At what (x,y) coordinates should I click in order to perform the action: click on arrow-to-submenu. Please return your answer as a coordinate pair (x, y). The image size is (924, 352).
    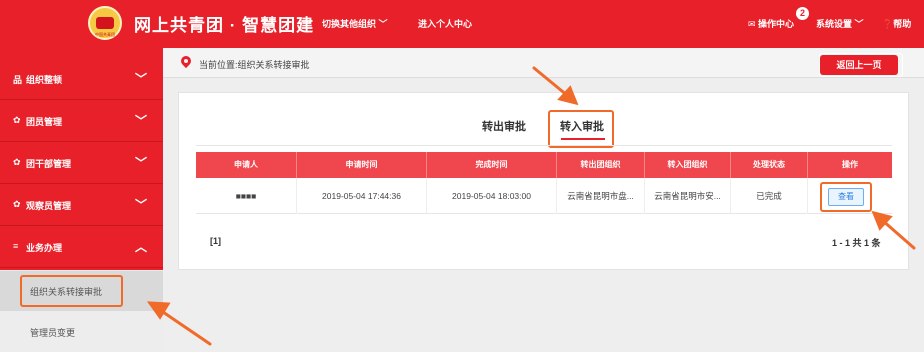
    Looking at the image, I should click on (185, 327).